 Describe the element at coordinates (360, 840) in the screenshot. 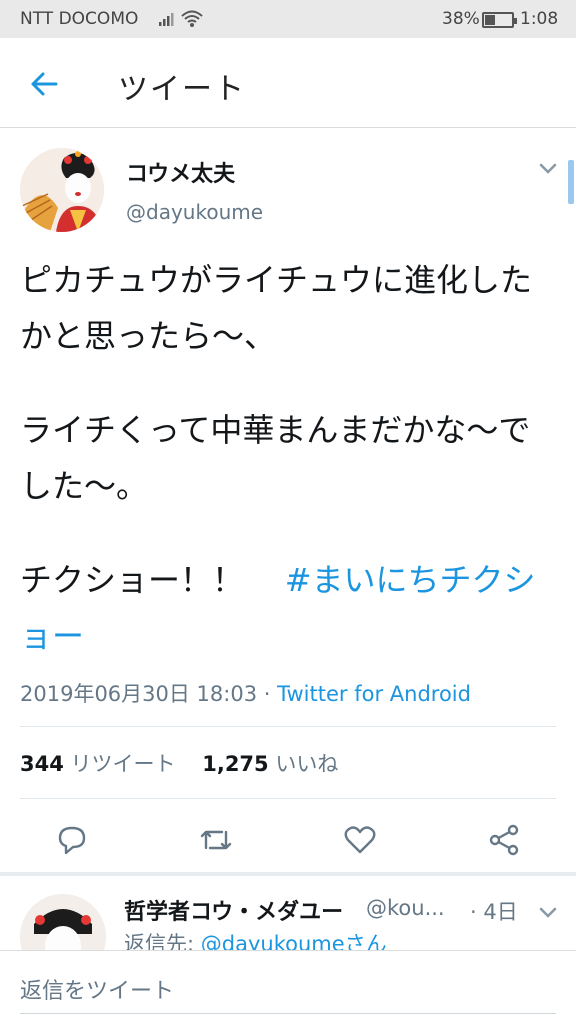

I see `heart-icon` at that location.